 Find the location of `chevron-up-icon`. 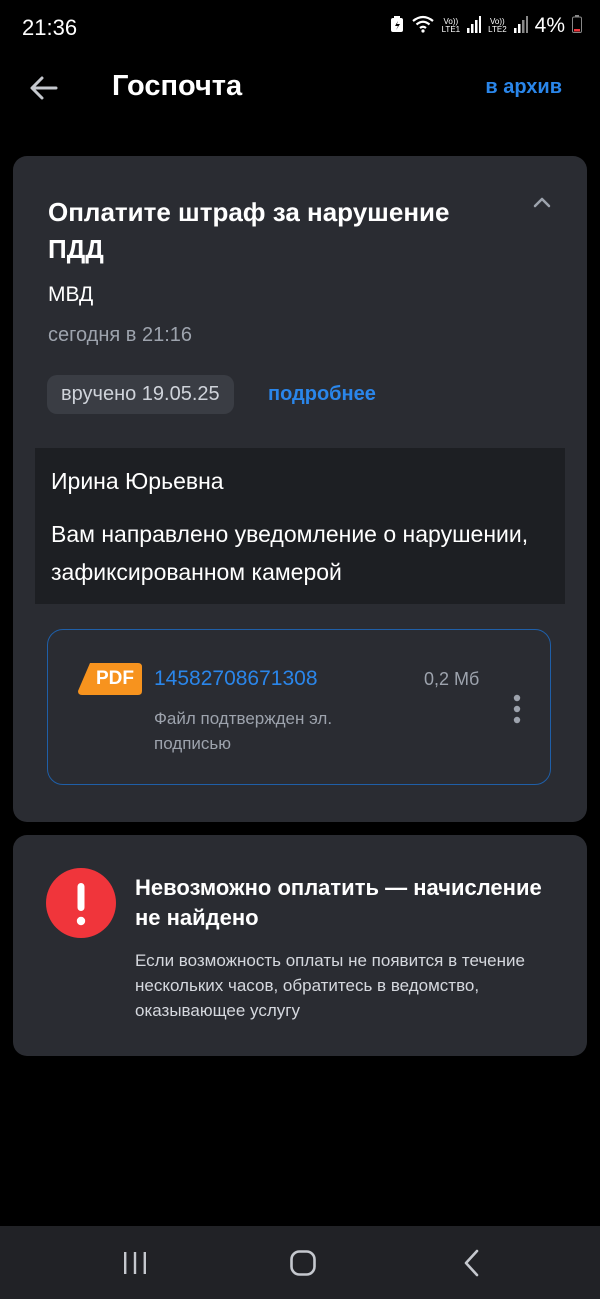

chevron-up-icon is located at coordinates (542, 202).